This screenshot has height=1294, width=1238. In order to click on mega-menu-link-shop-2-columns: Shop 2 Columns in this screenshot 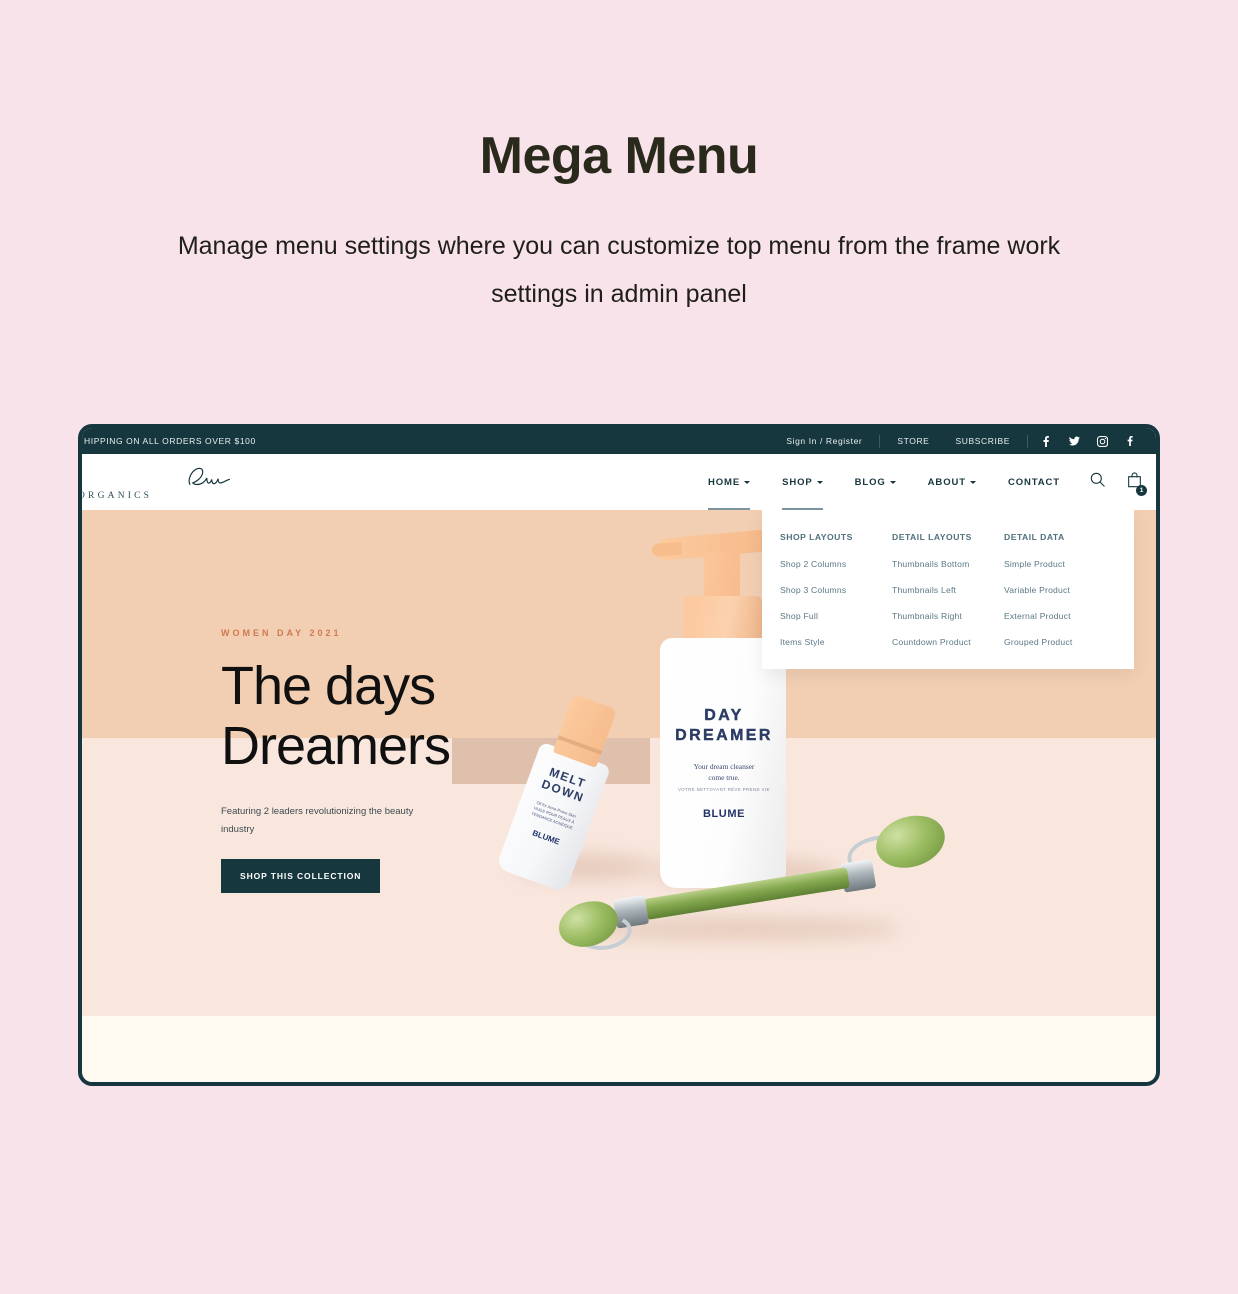, I will do `click(836, 564)`.